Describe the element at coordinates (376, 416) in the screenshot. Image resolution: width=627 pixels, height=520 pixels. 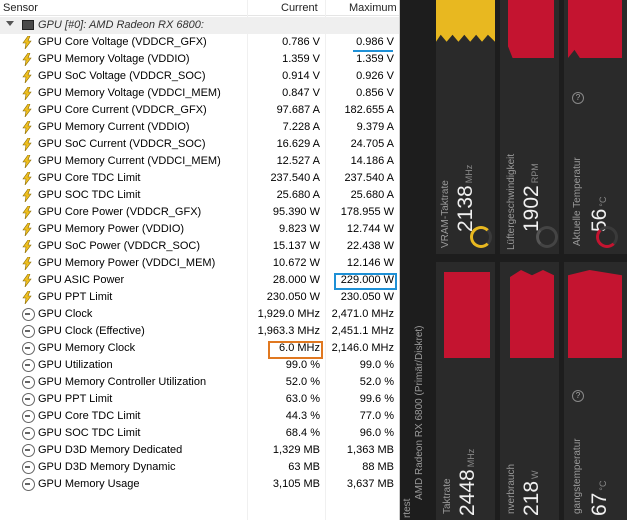
I see `sensor-maximum-value: 77.0 %` at that location.